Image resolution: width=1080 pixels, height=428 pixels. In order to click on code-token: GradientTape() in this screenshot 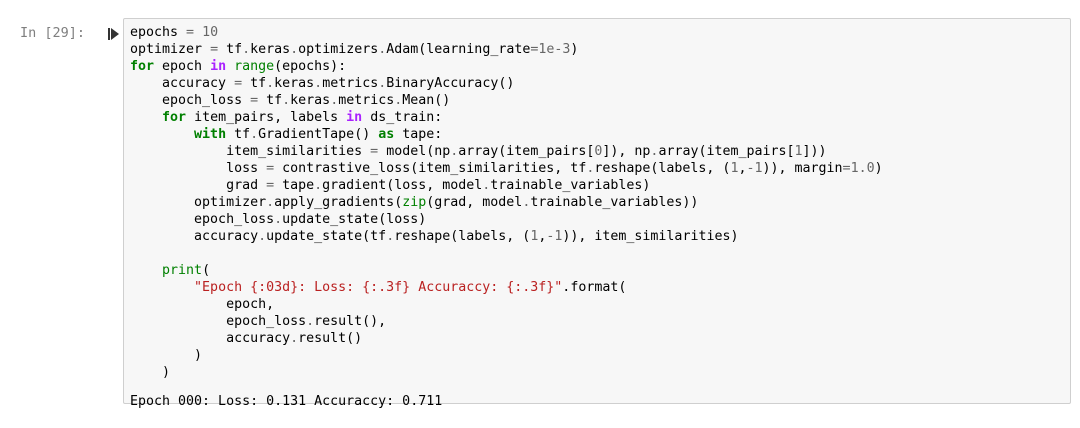, I will do `click(318, 134)`.